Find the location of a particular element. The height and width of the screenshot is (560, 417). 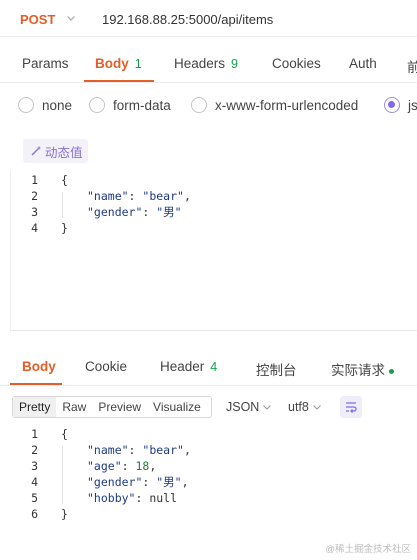

response-tab-body: Body is located at coordinates (39, 366).